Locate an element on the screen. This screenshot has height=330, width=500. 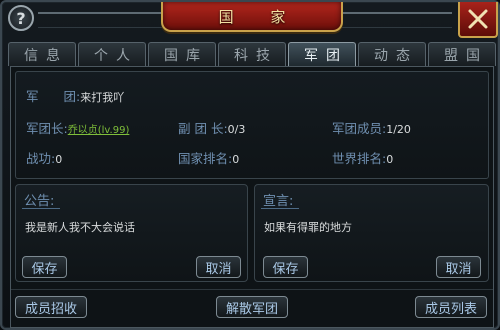
tab-news: 动态 is located at coordinates (392, 54).